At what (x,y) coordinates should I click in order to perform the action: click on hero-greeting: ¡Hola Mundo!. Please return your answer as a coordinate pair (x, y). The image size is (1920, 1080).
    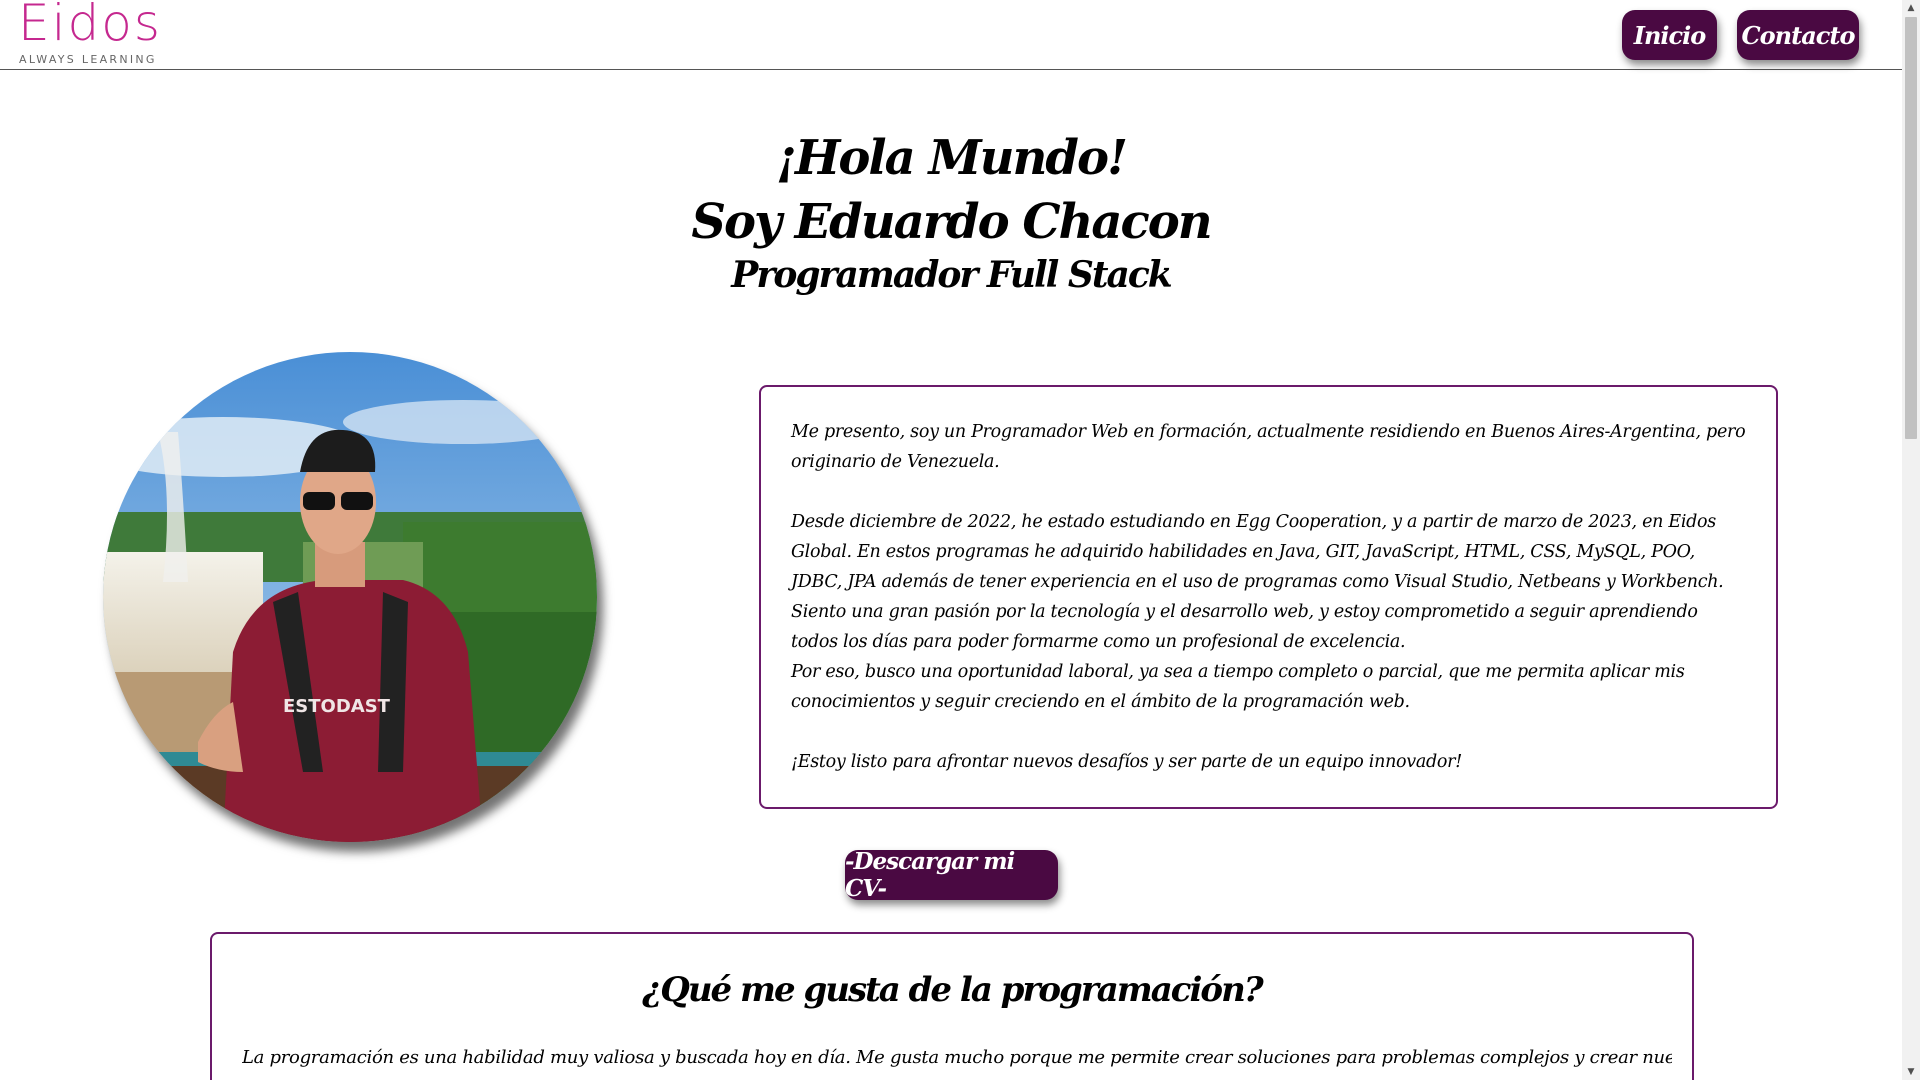
    Looking at the image, I should click on (951, 158).